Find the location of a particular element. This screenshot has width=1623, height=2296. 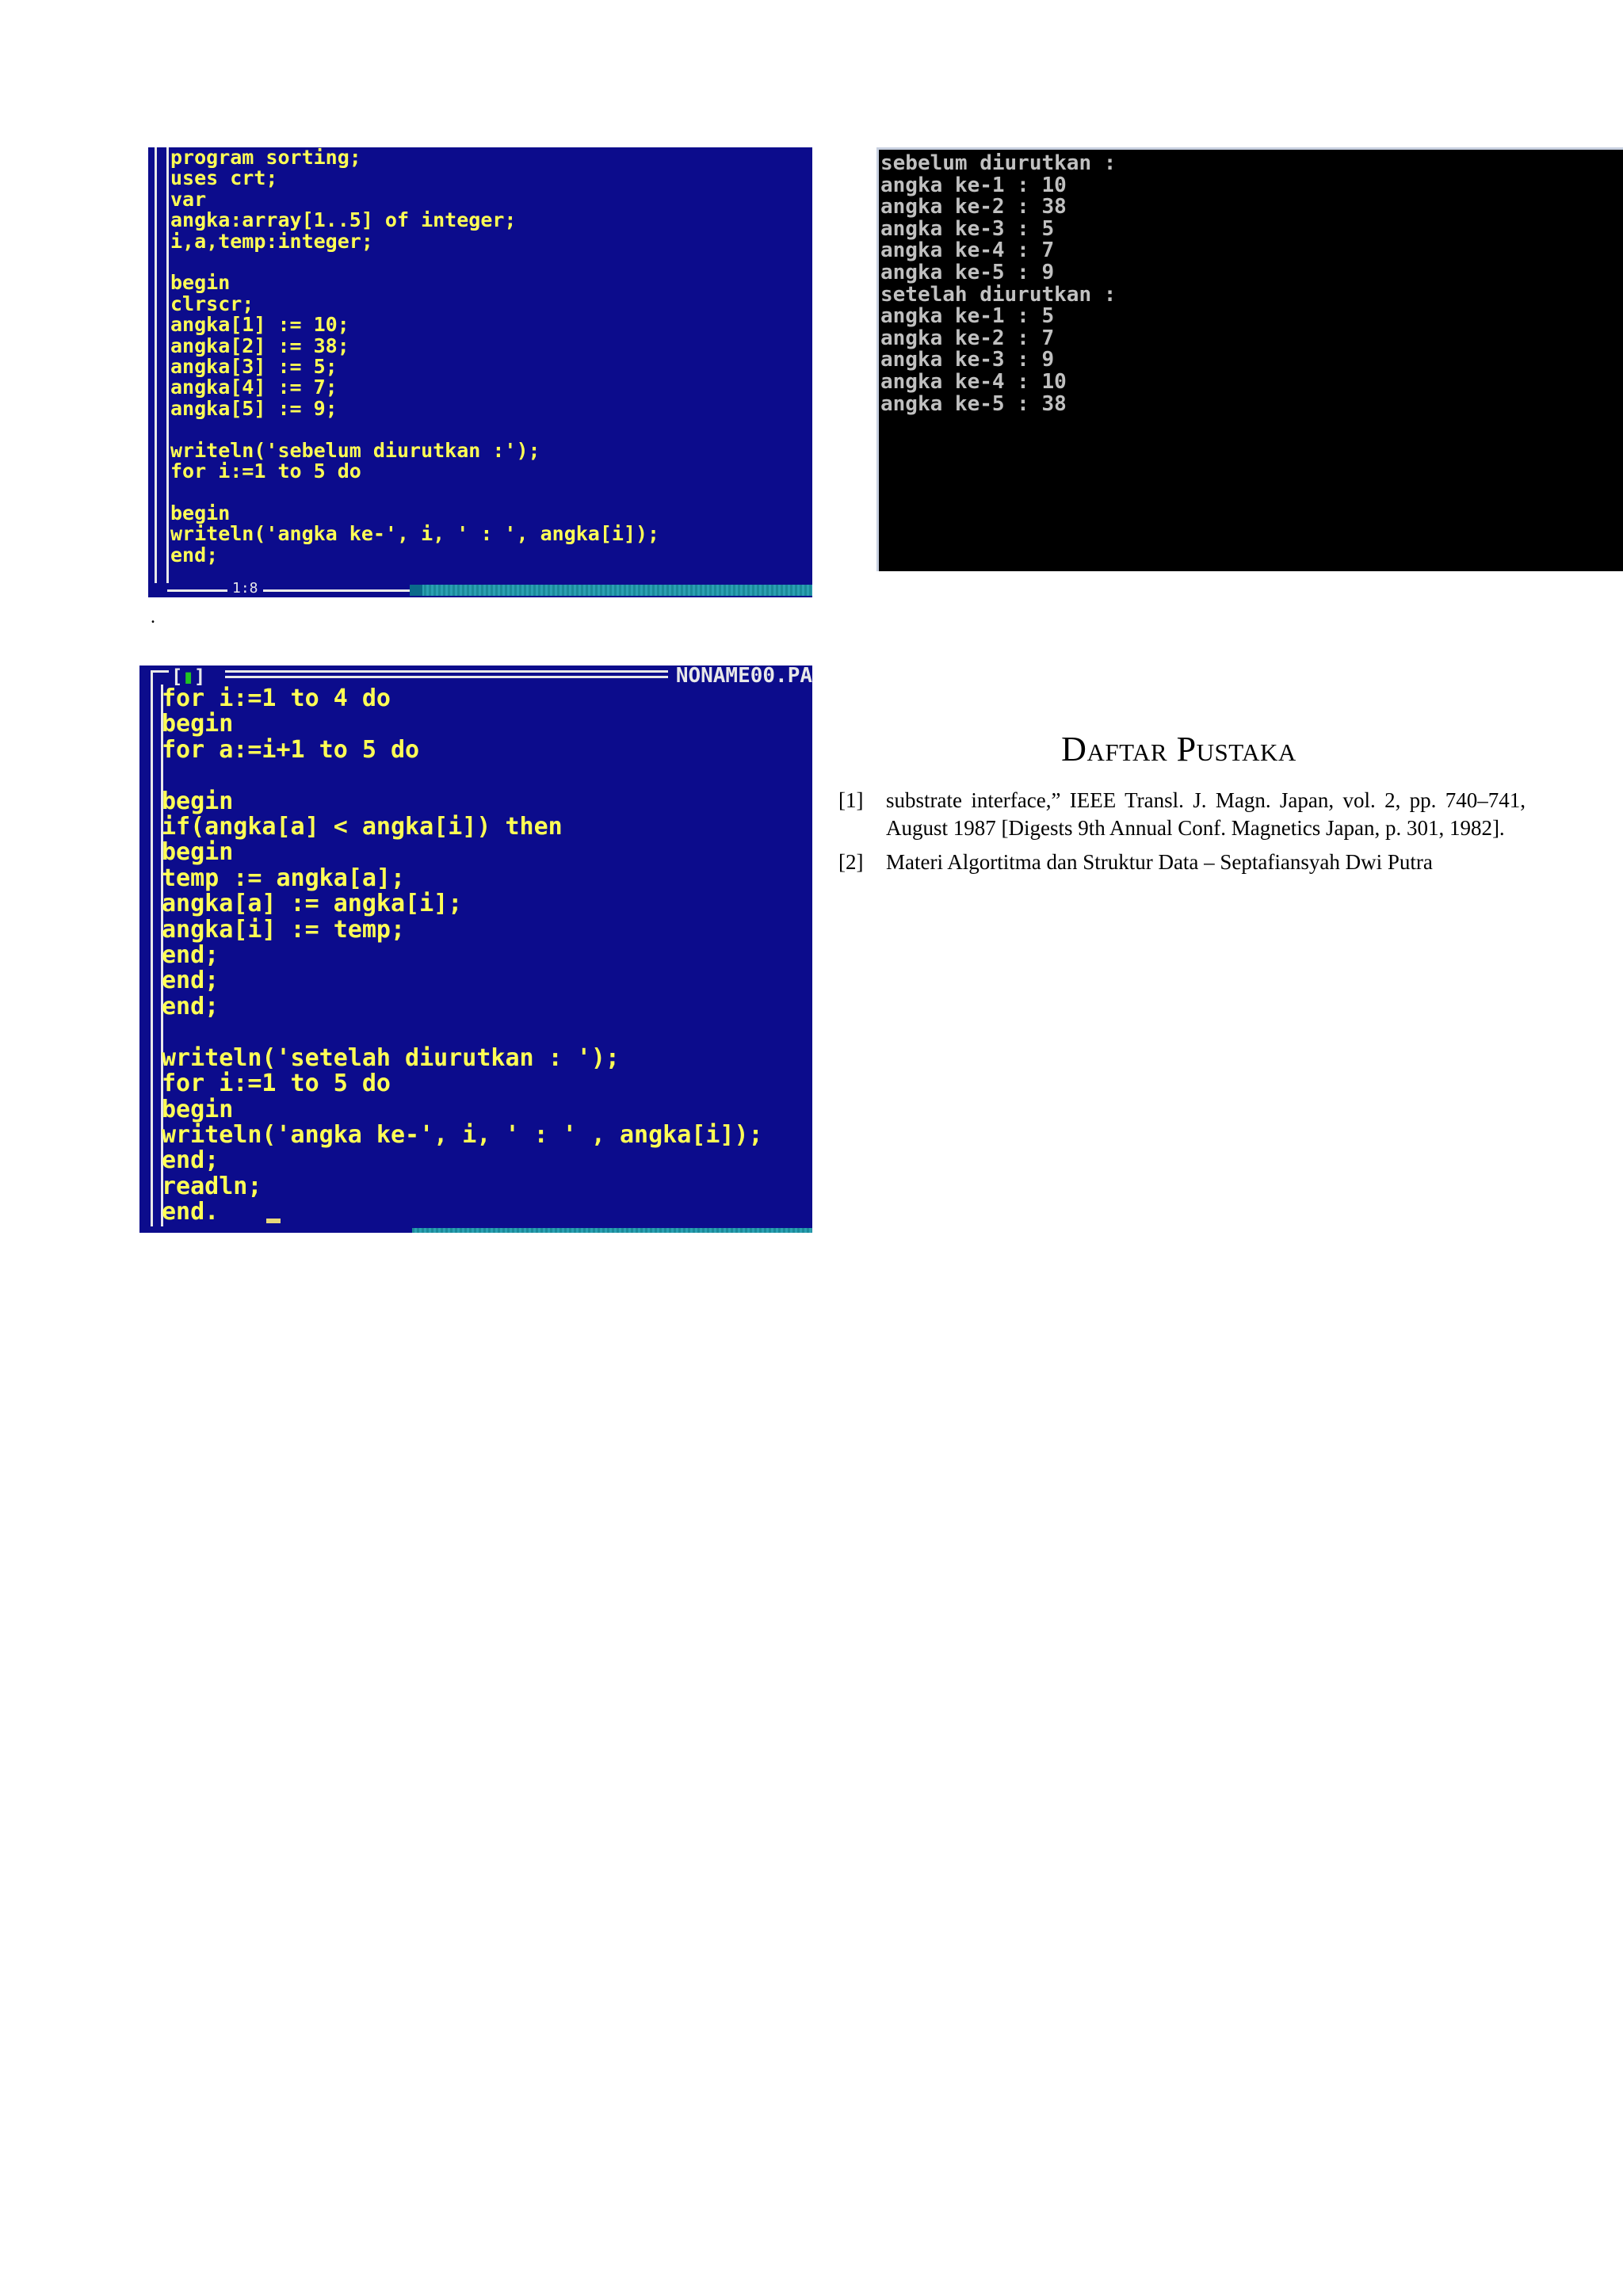

code-line: angka[1] := 10; is located at coordinates (259, 325).